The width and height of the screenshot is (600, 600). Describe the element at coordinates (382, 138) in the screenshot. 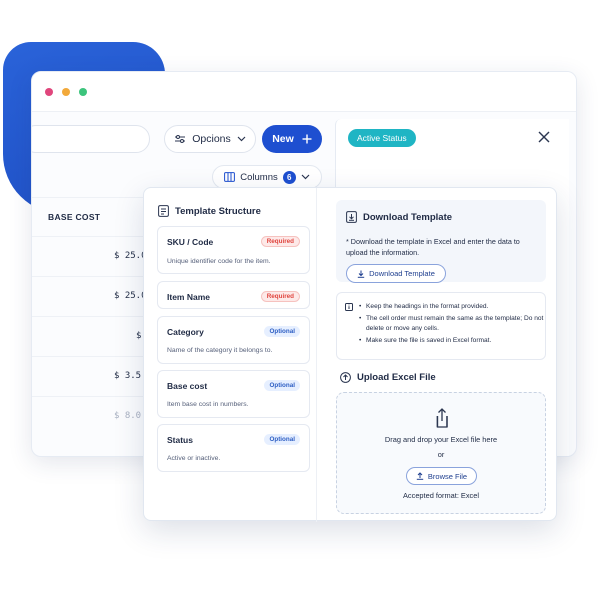

I see `active-status-badge: Active Status` at that location.